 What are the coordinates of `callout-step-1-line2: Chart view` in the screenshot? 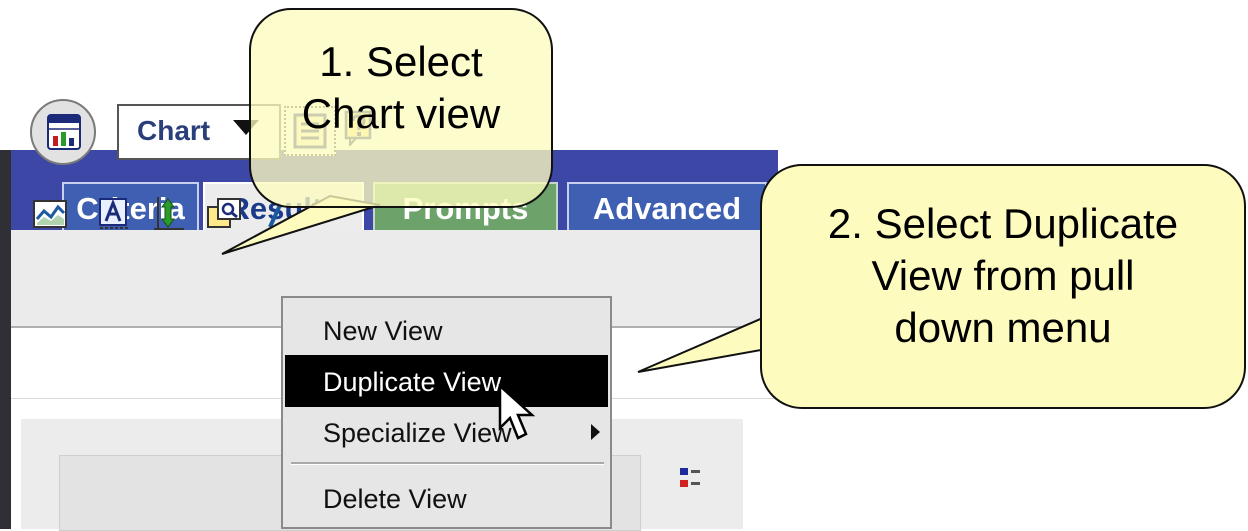 It's located at (401, 113).